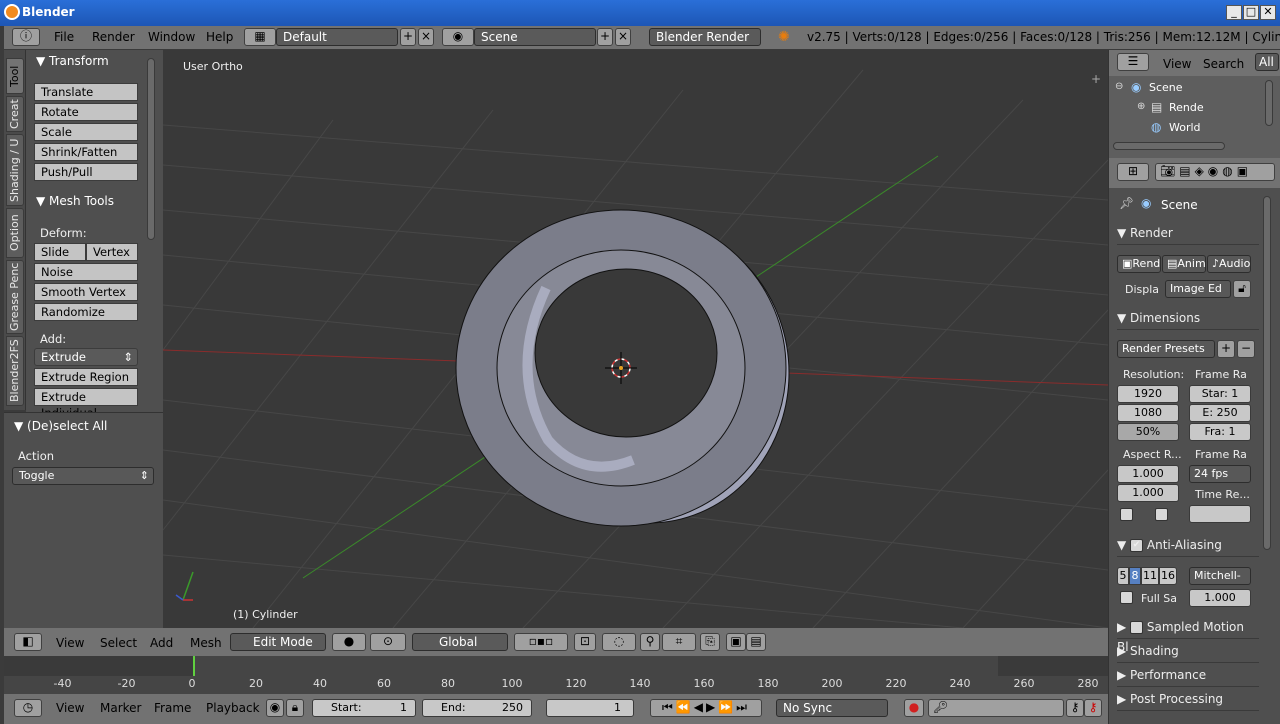  What do you see at coordinates (86, 112) in the screenshot?
I see `rotate-button: Rotate` at bounding box center [86, 112].